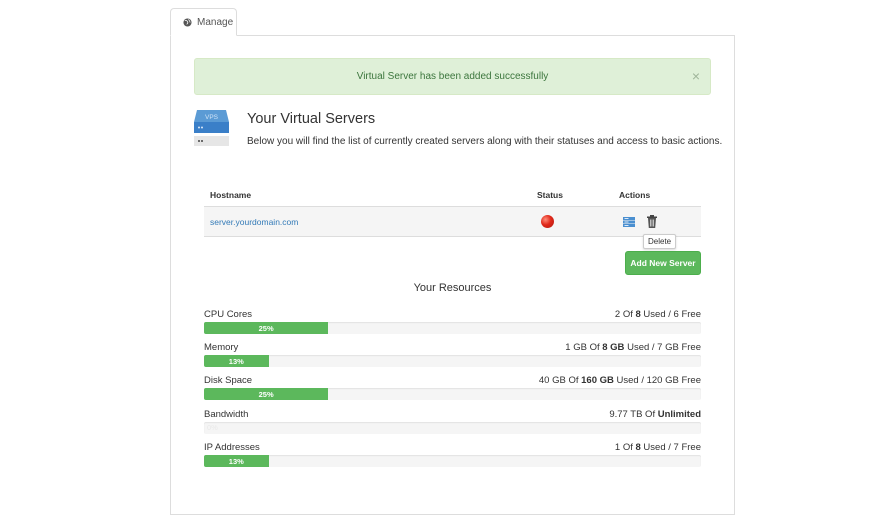 This screenshot has height=515, width=896. Describe the element at coordinates (629, 221) in the screenshot. I see `manage-icon` at that location.